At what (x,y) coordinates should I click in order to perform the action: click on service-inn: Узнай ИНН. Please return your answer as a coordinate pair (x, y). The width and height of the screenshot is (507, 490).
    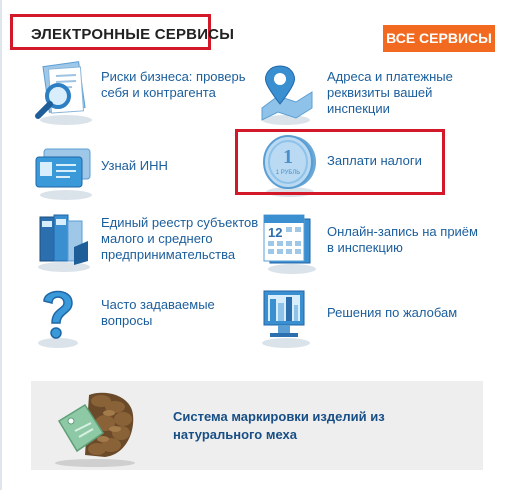
    Looking at the image, I should click on (130, 167).